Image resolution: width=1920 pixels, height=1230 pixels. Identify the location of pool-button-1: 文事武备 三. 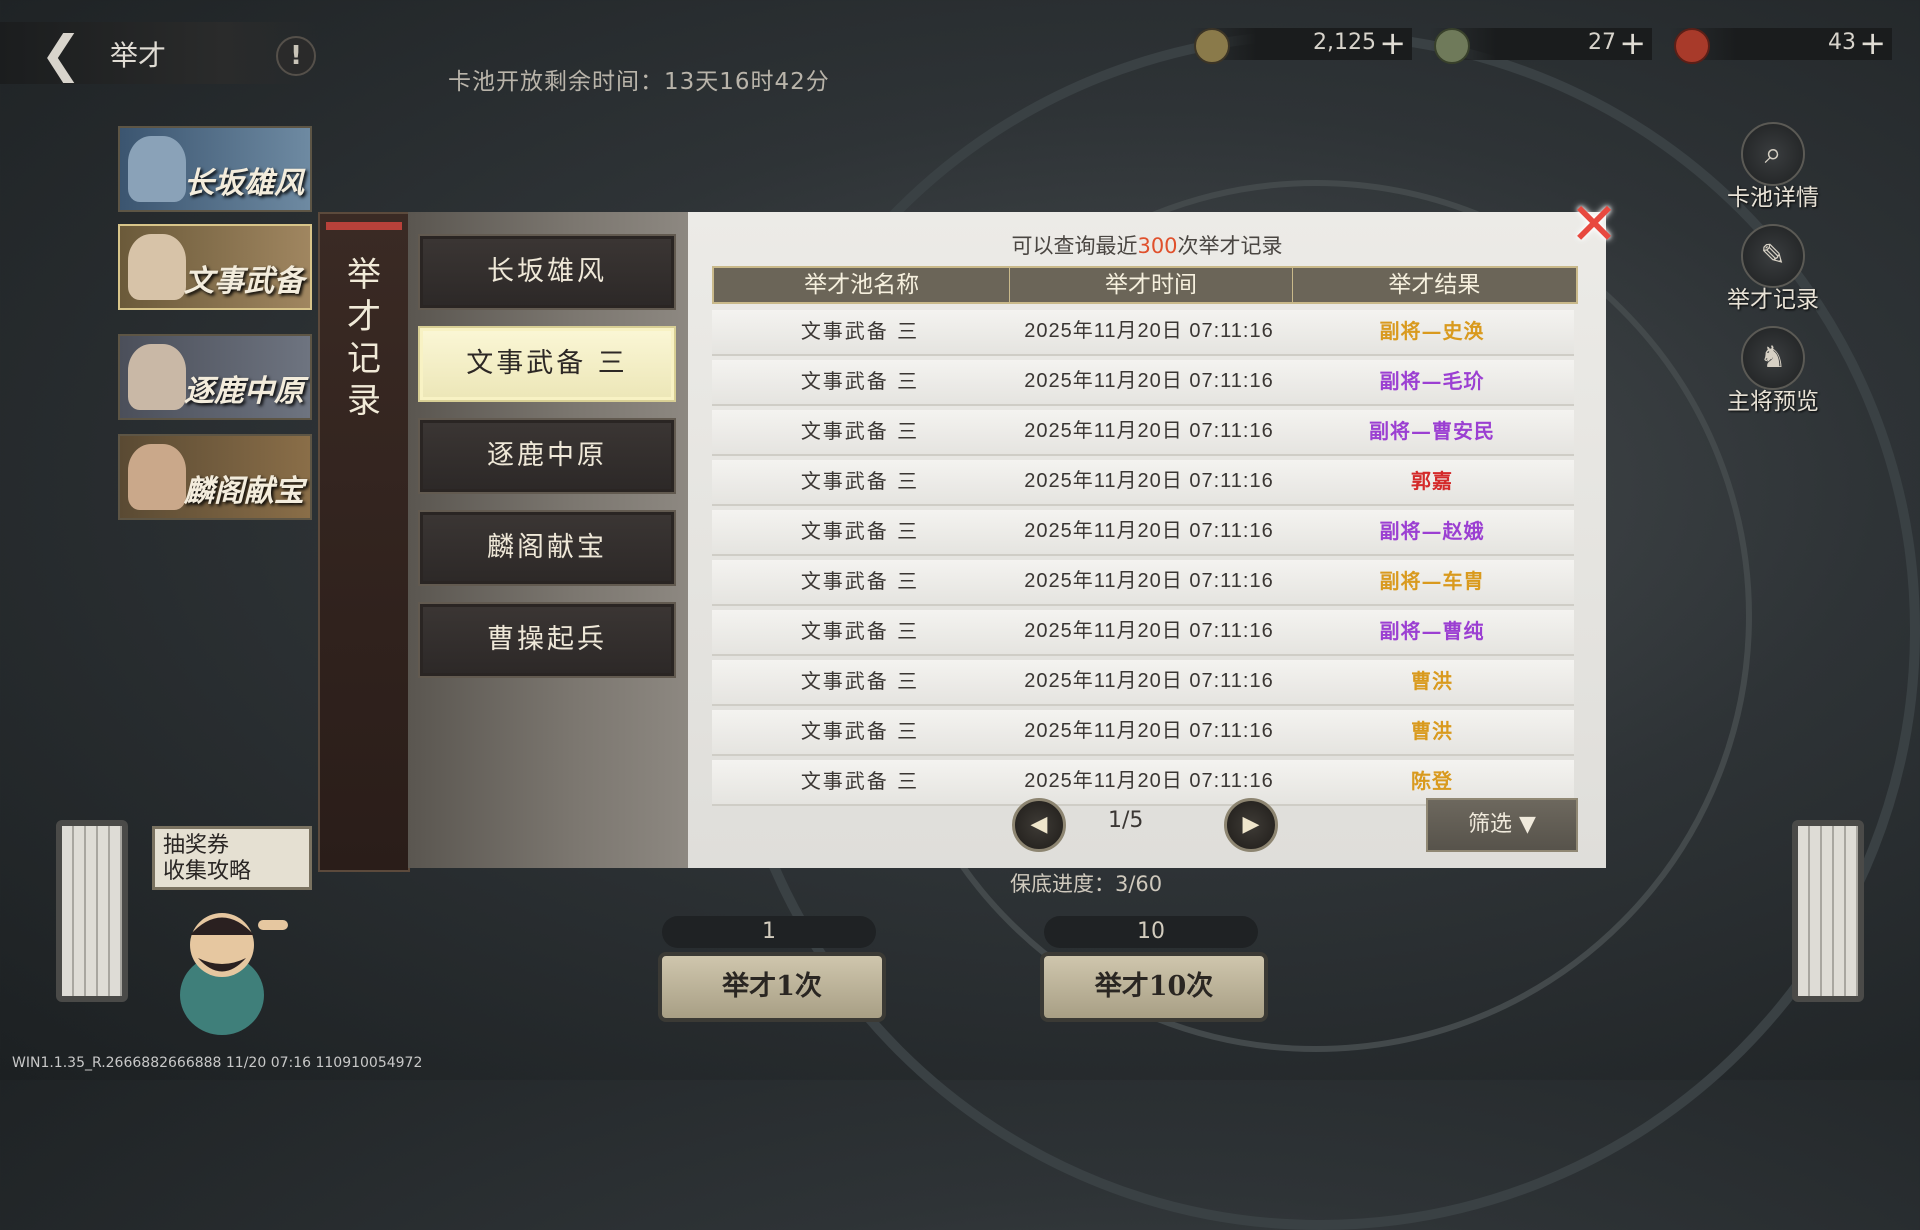
(547, 364).